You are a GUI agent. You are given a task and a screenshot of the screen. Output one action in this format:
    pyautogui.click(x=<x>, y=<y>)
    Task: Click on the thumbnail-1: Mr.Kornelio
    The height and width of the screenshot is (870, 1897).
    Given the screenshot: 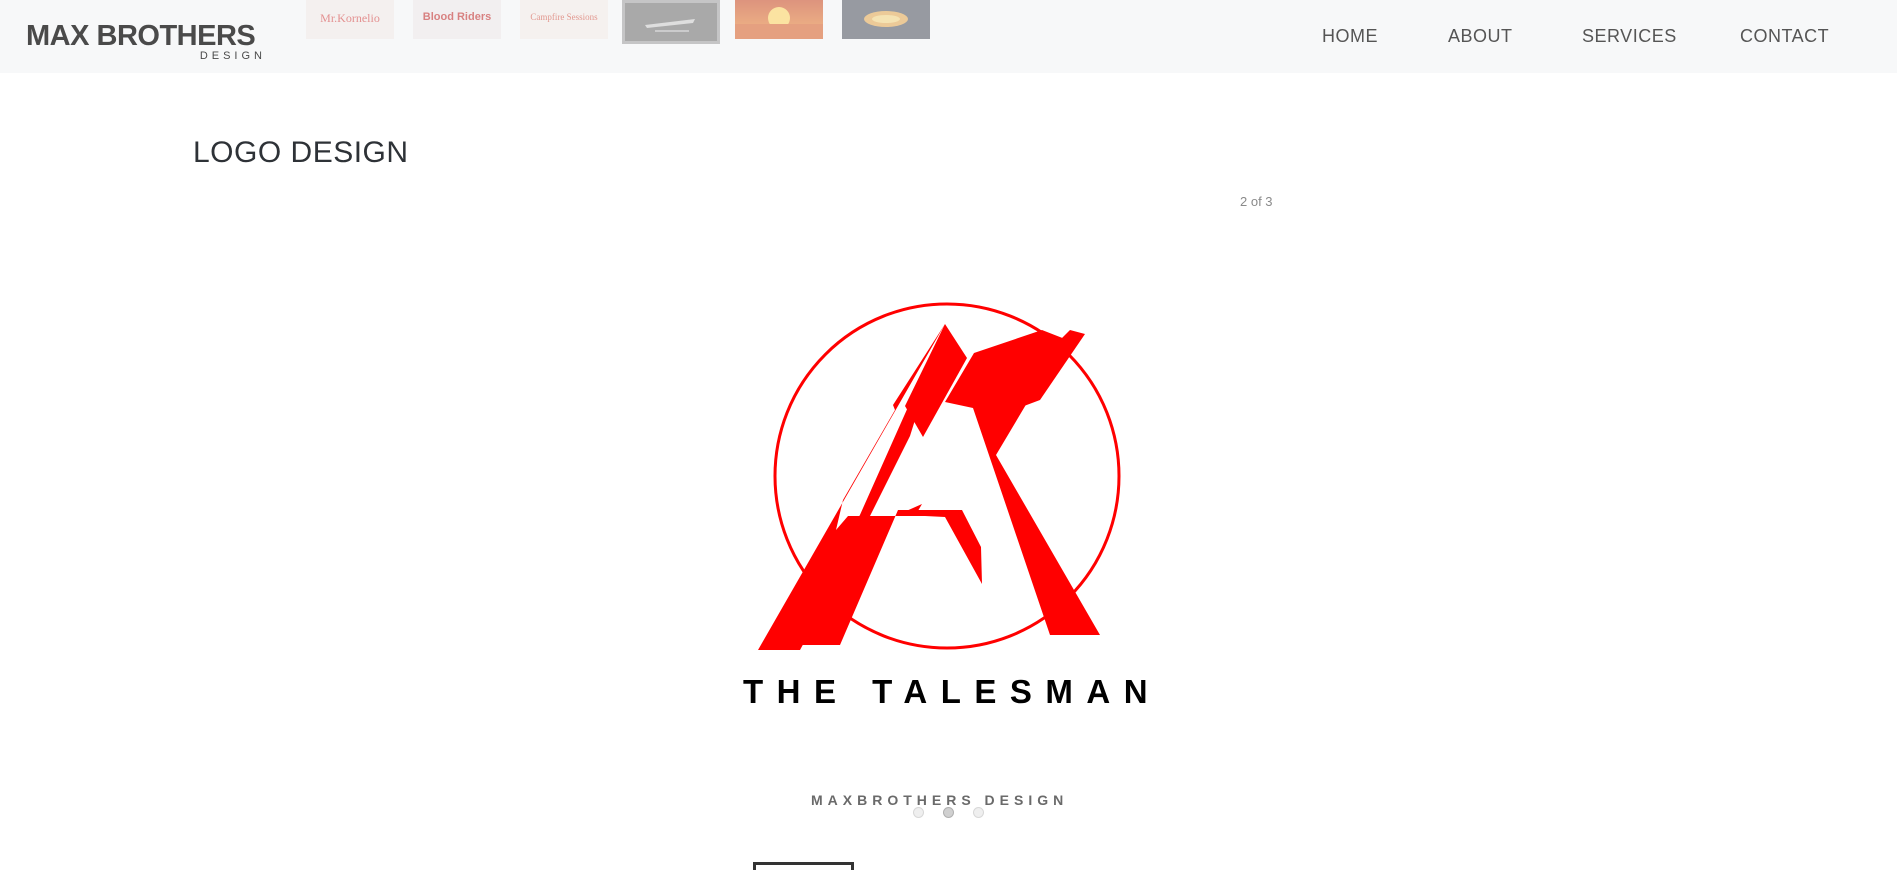 What is the action you would take?
    pyautogui.click(x=350, y=19)
    